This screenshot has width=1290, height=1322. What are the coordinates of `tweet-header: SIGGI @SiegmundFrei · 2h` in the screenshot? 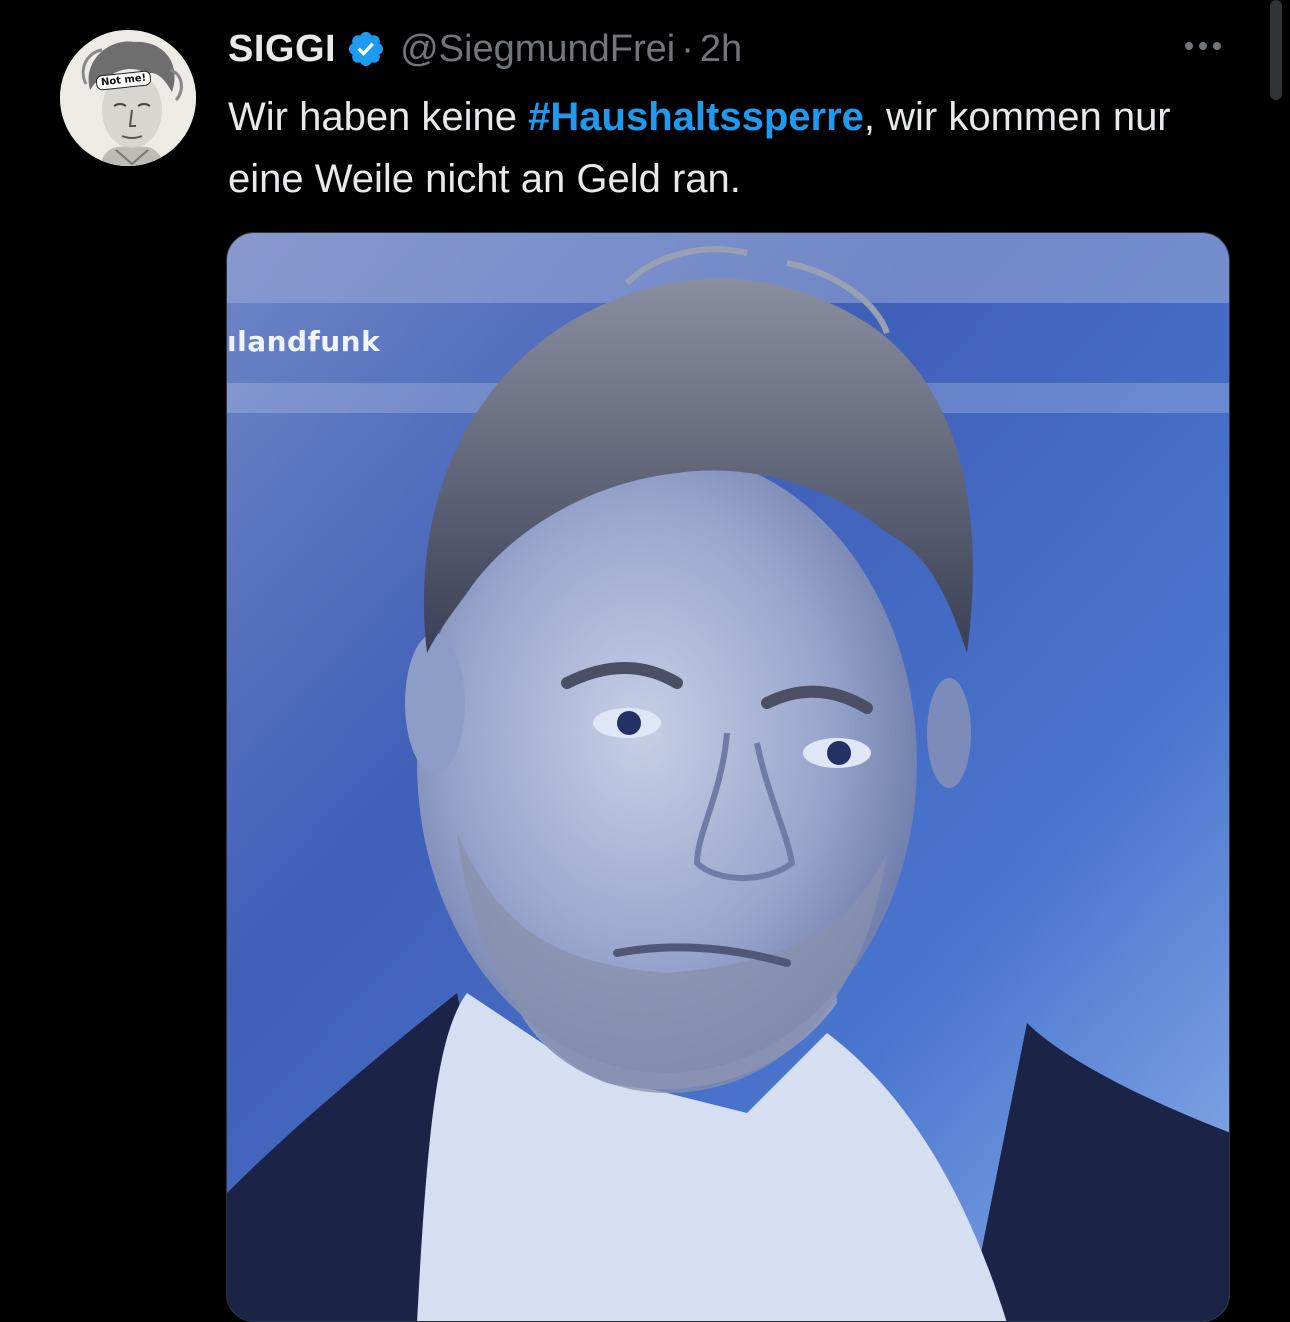 It's located at (485, 49).